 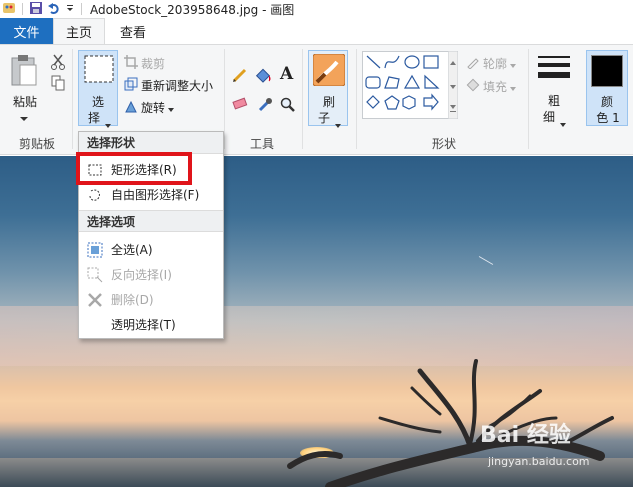 What do you see at coordinates (58, 63) in the screenshot?
I see `cut-icon` at bounding box center [58, 63].